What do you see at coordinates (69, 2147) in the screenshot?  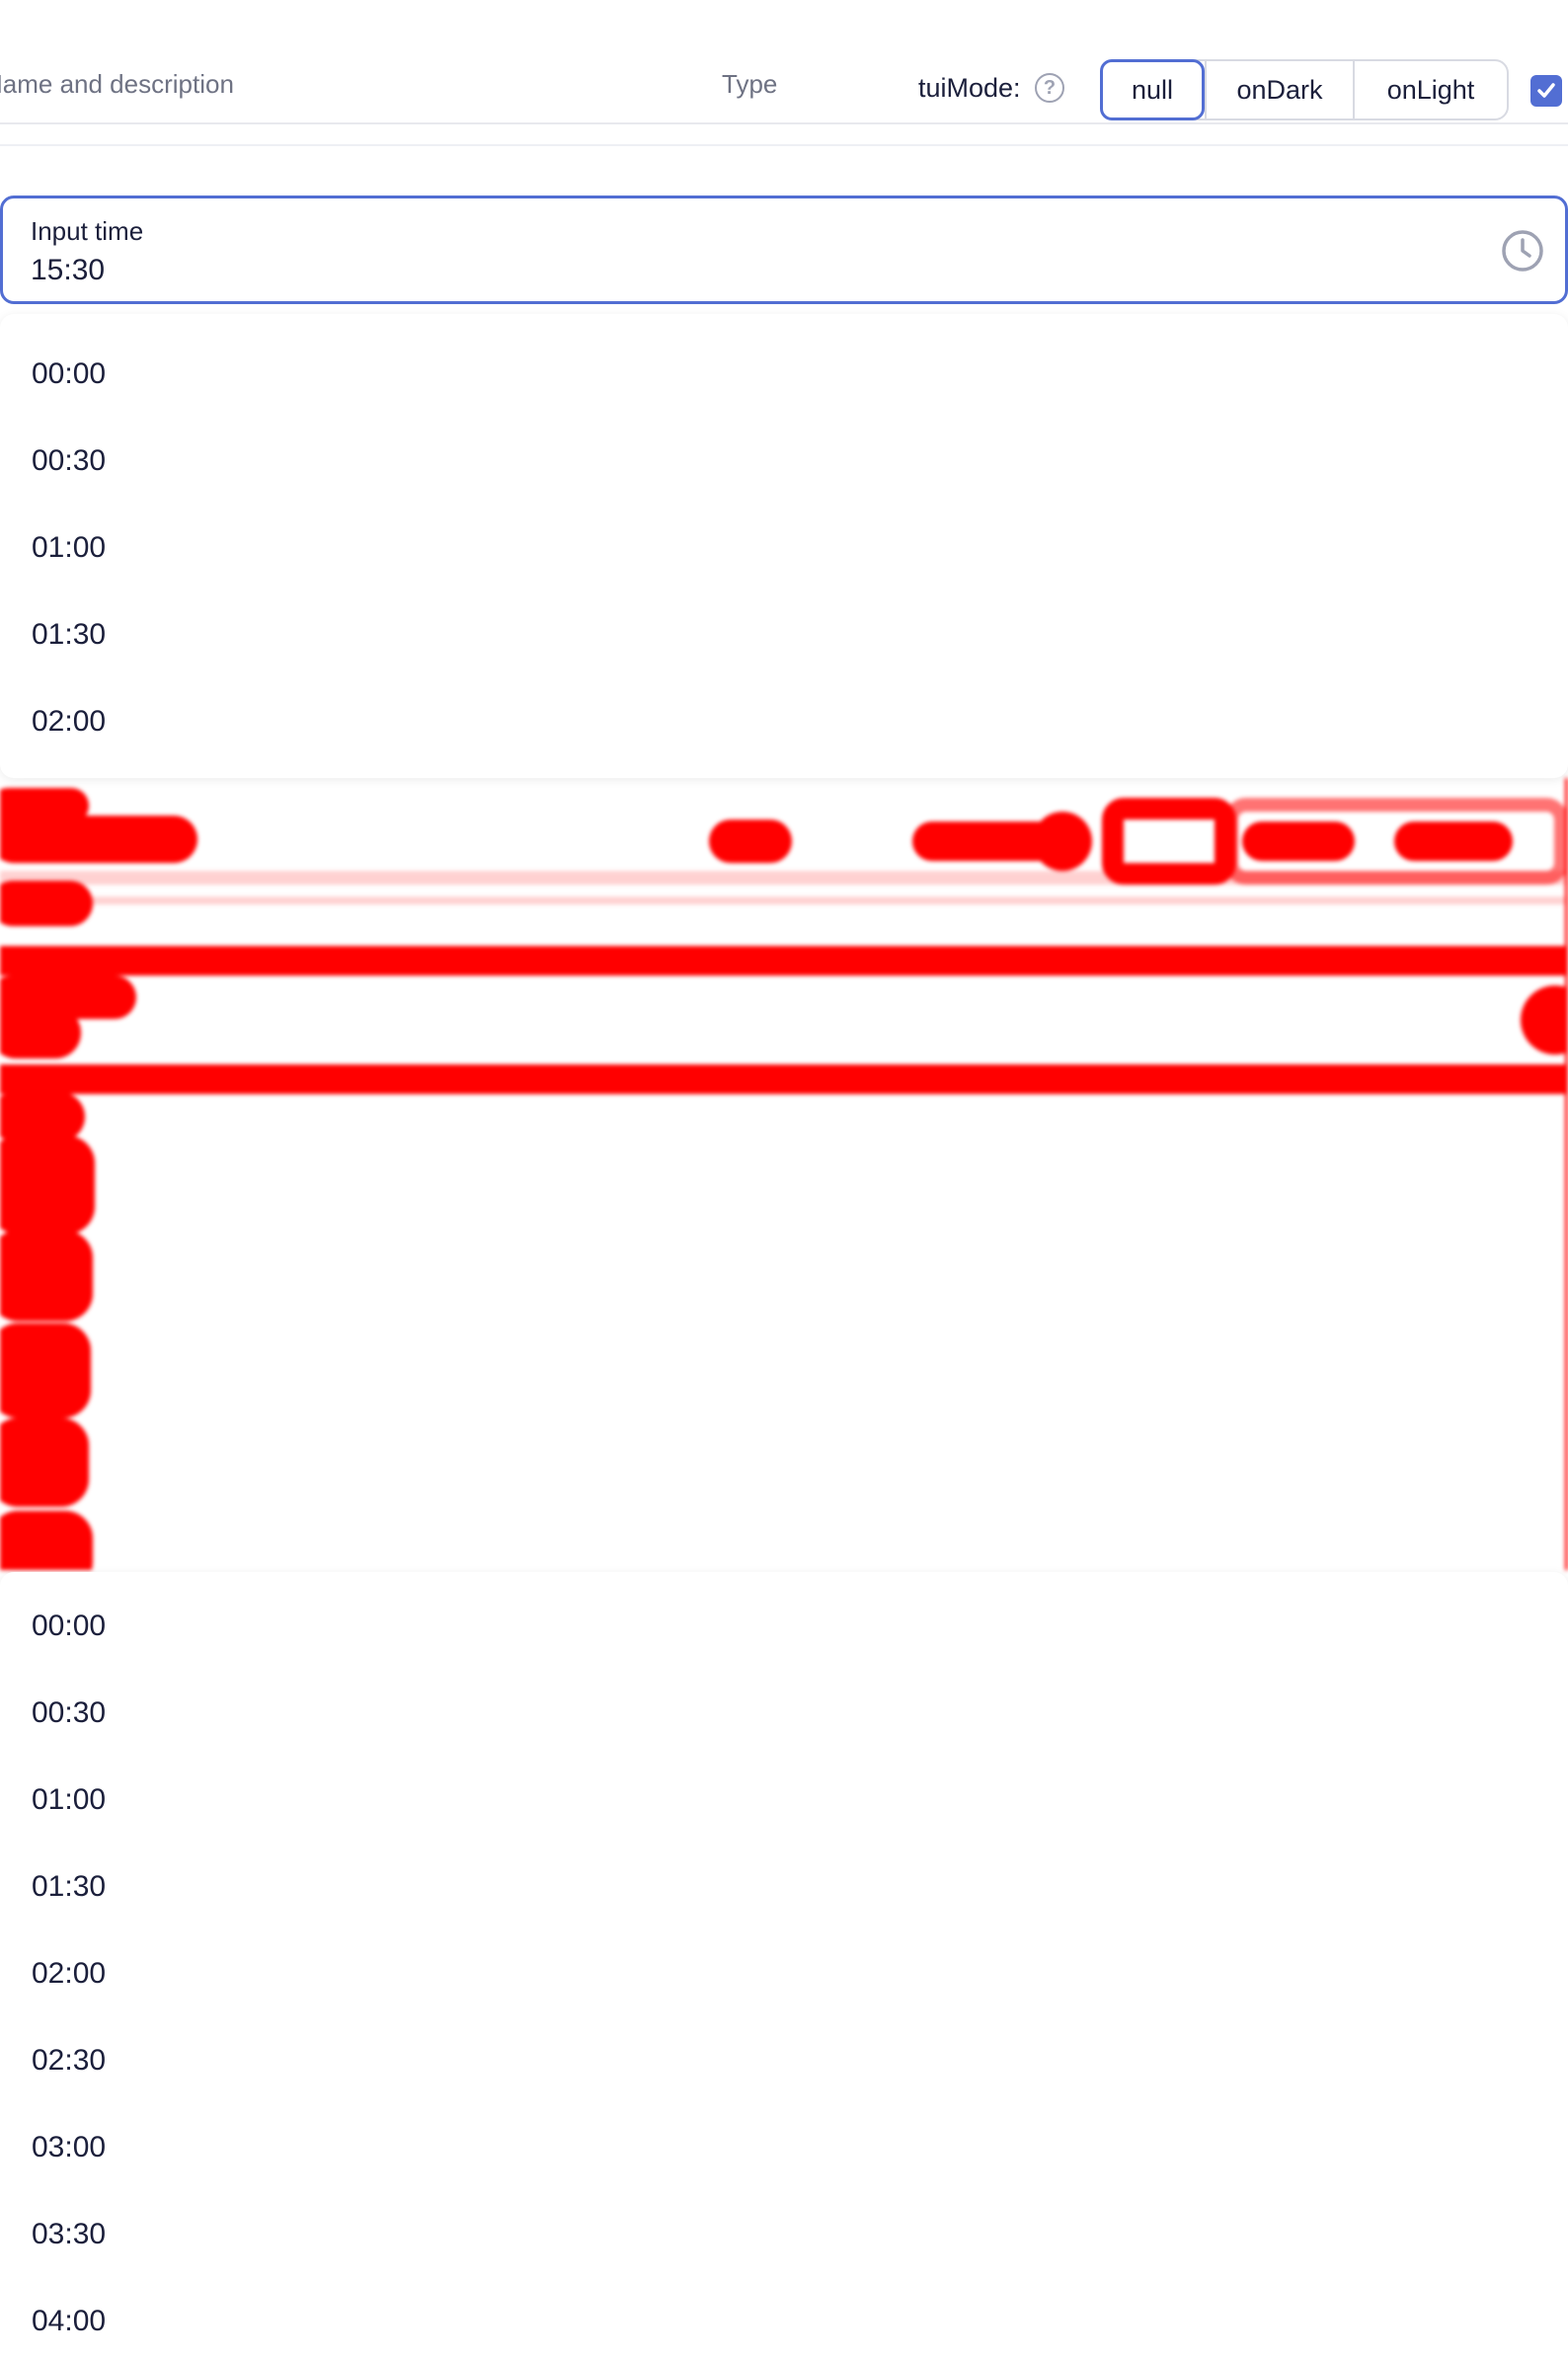 I see `time-option: 03:00` at bounding box center [69, 2147].